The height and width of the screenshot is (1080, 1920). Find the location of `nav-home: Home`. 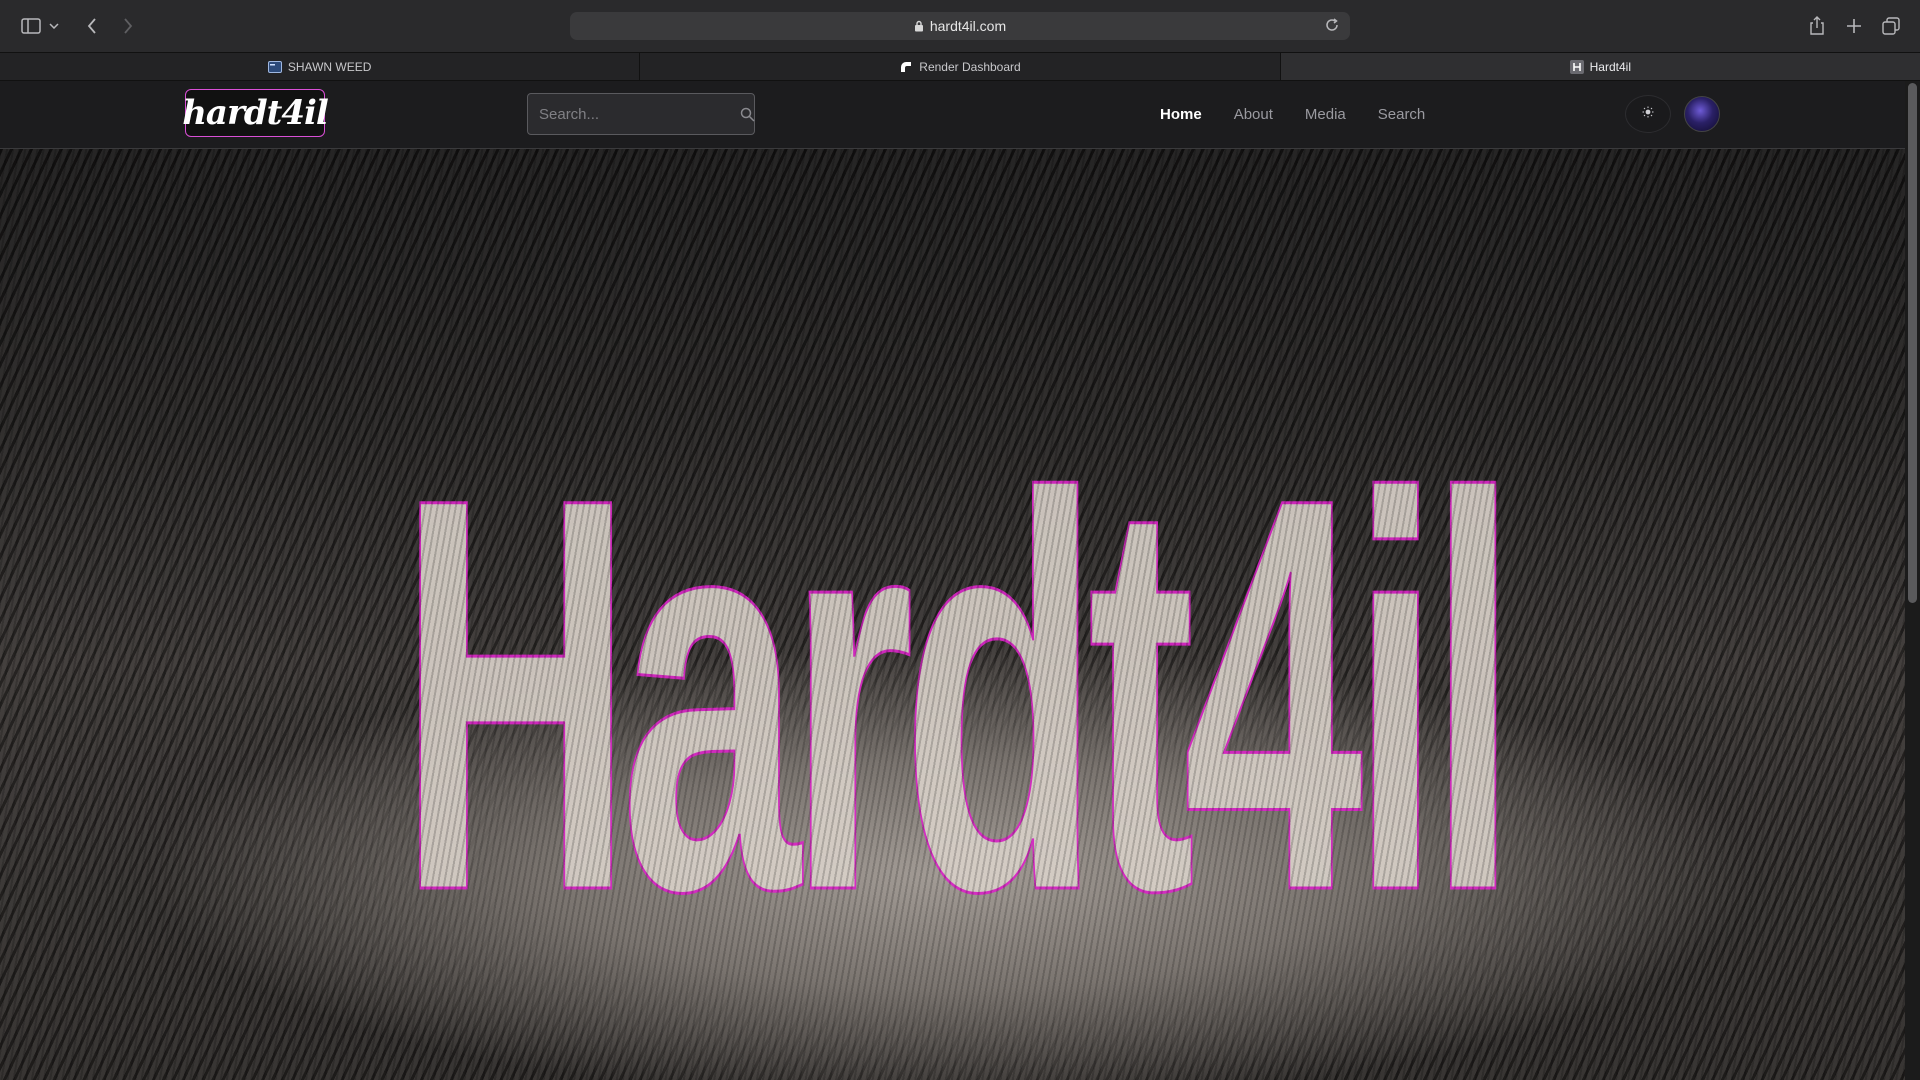

nav-home: Home is located at coordinates (1181, 114).